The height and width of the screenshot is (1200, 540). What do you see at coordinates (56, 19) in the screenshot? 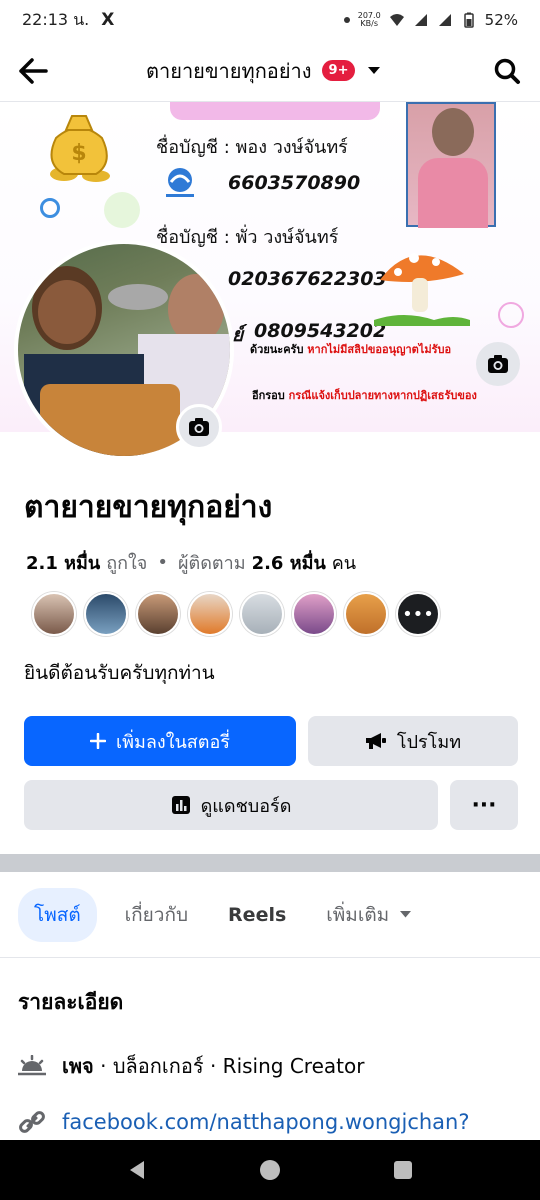
I see `status-time: 22:13 น.` at bounding box center [56, 19].